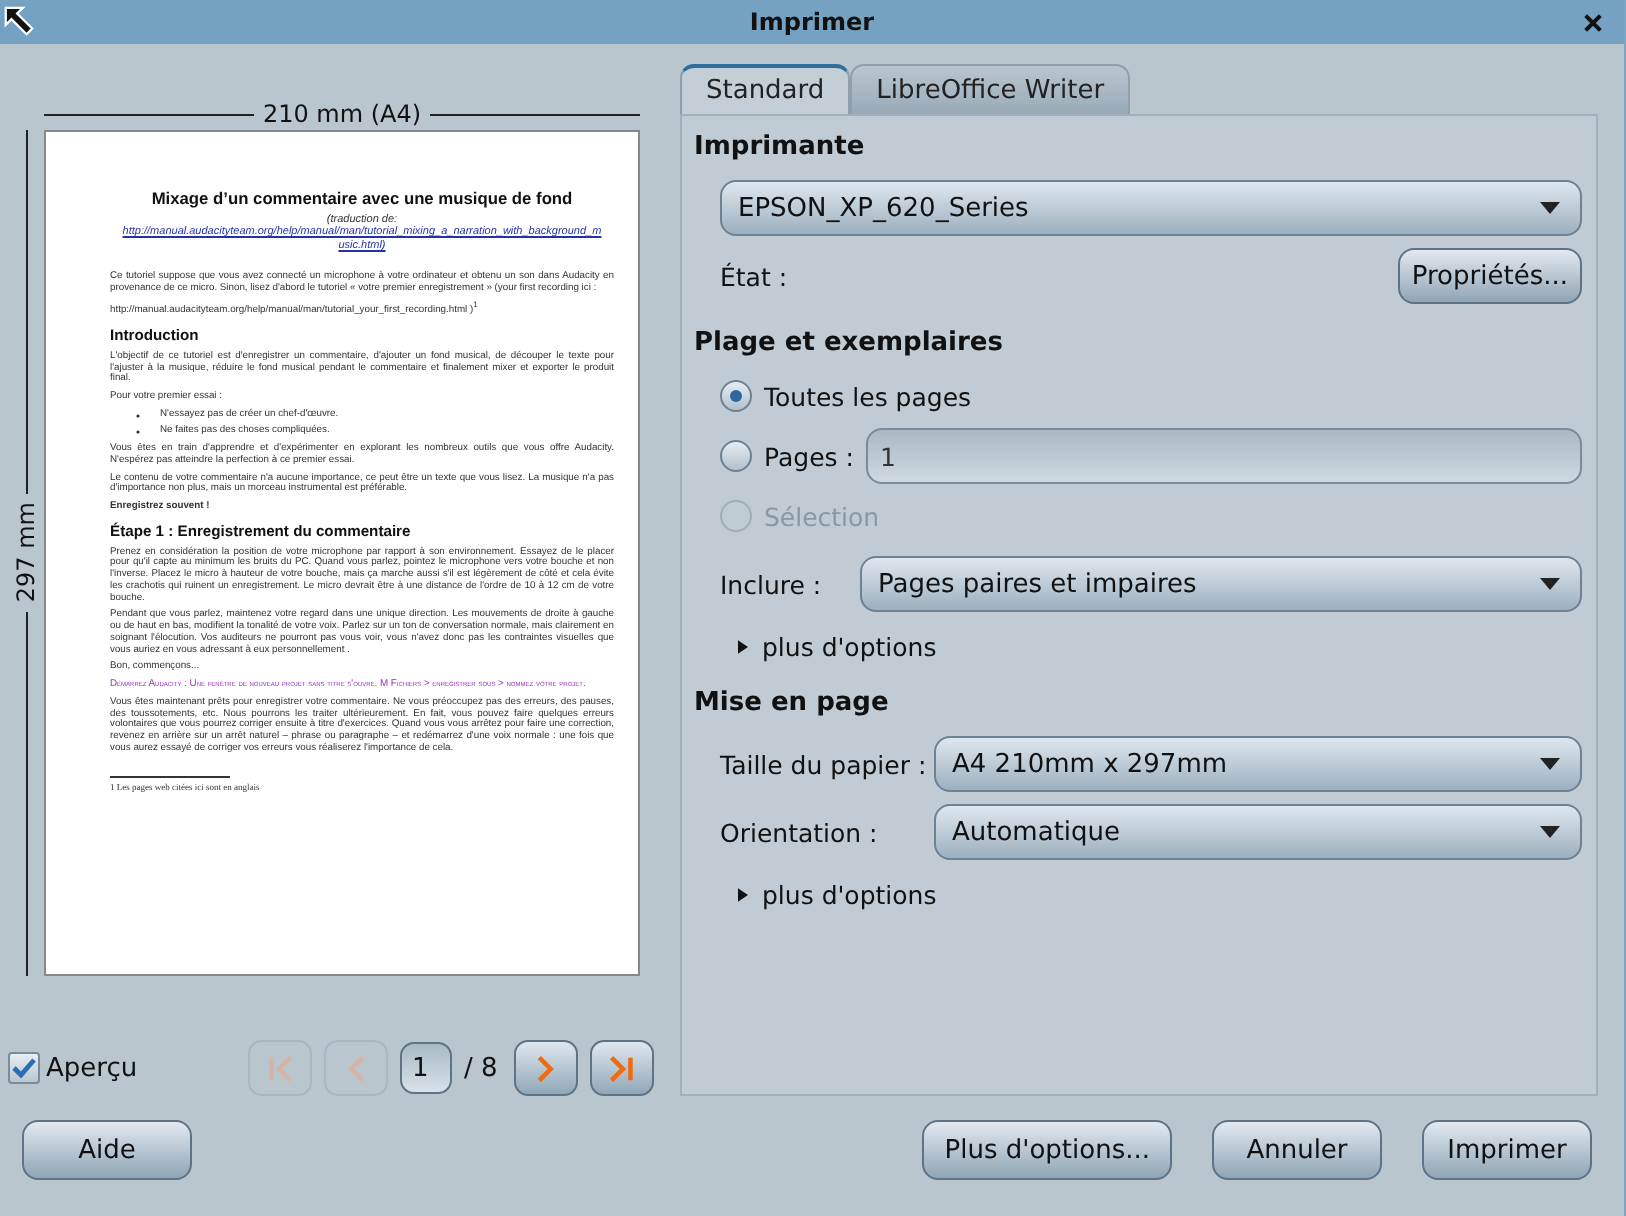 The height and width of the screenshot is (1216, 1626). I want to click on last-page-icon, so click(621, 1068).